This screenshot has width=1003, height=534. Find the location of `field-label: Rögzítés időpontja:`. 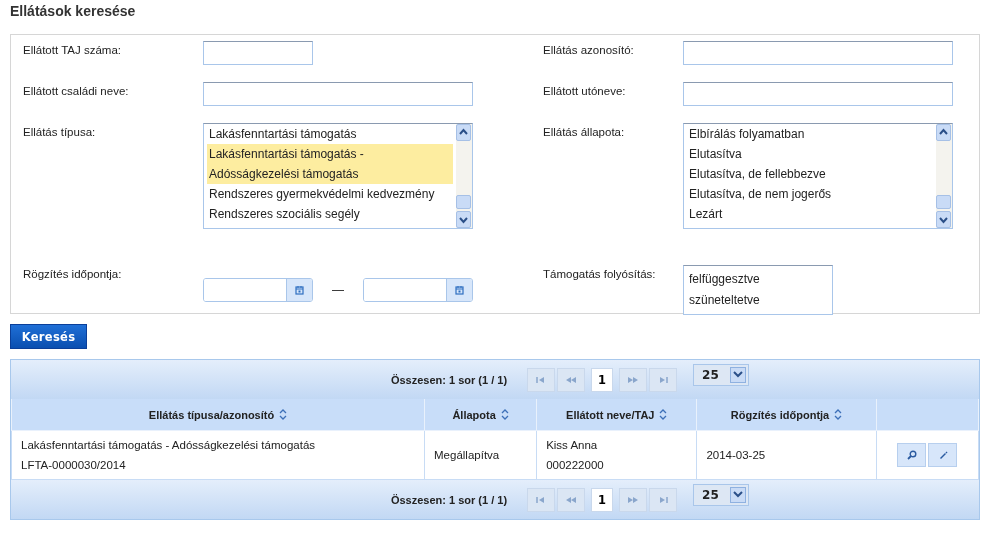

field-label: Rögzítés időpontja: is located at coordinates (73, 274).